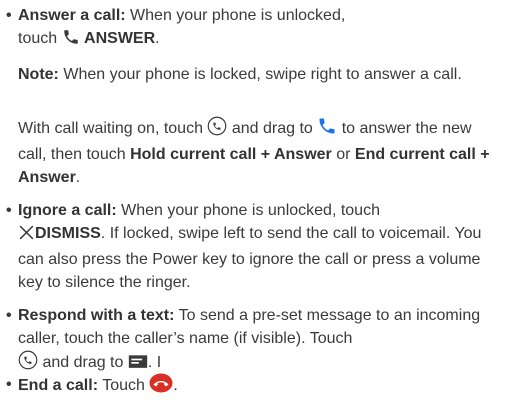  What do you see at coordinates (217, 129) in the screenshot?
I see `call-circle-icon` at bounding box center [217, 129].